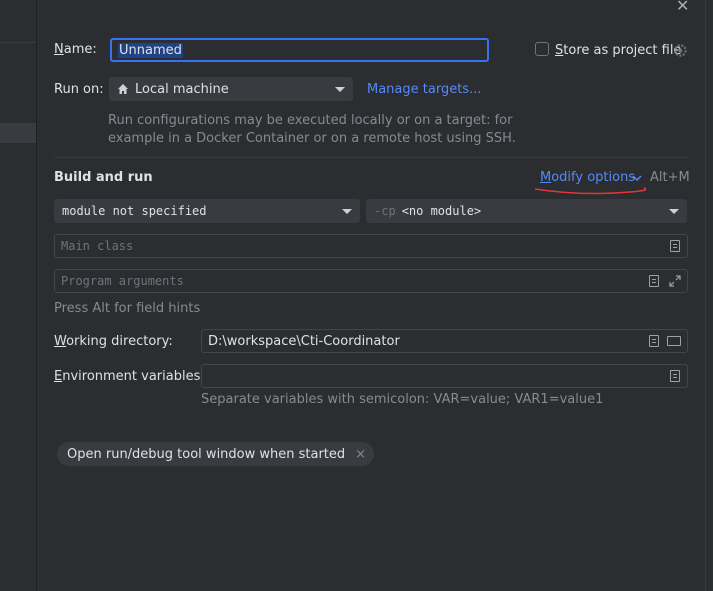 This screenshot has height=591, width=713. What do you see at coordinates (360, 454) in the screenshot?
I see `chip-close-icon: ×` at bounding box center [360, 454].